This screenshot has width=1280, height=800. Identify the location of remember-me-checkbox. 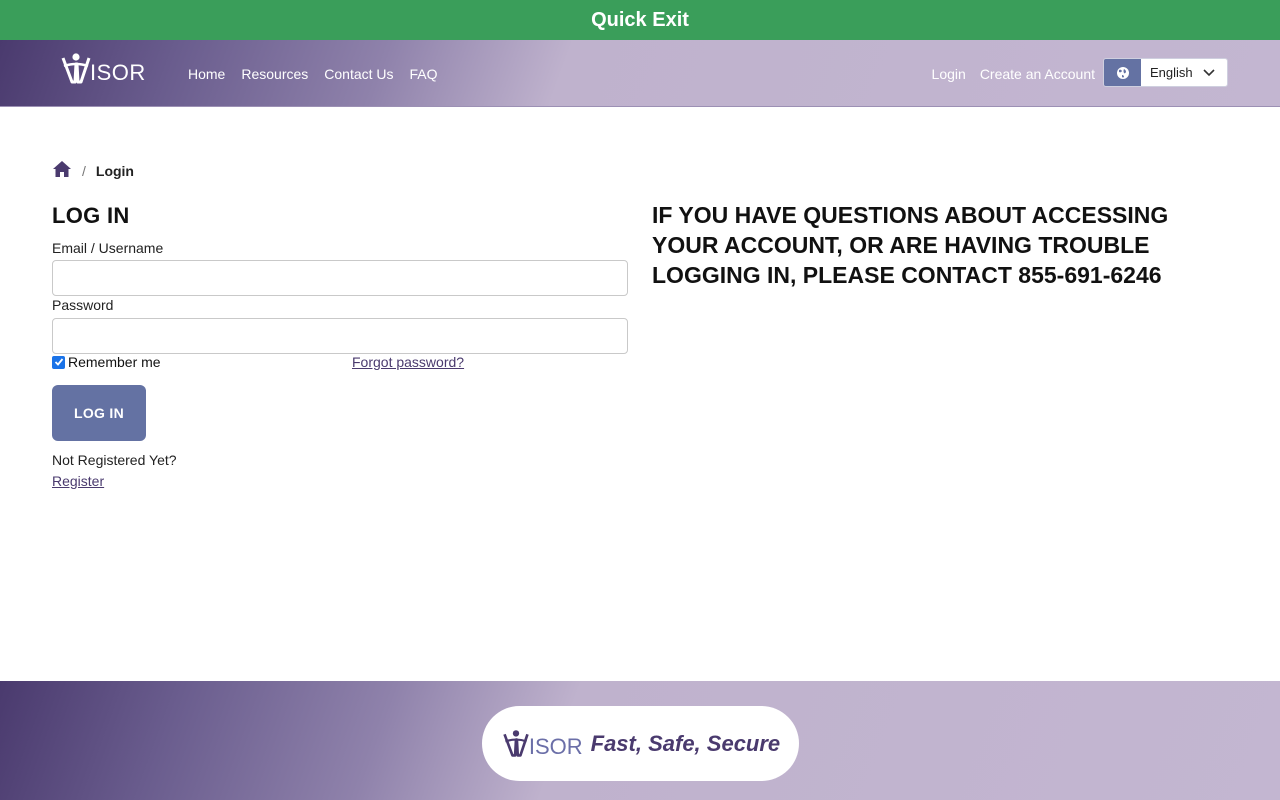
(58, 362).